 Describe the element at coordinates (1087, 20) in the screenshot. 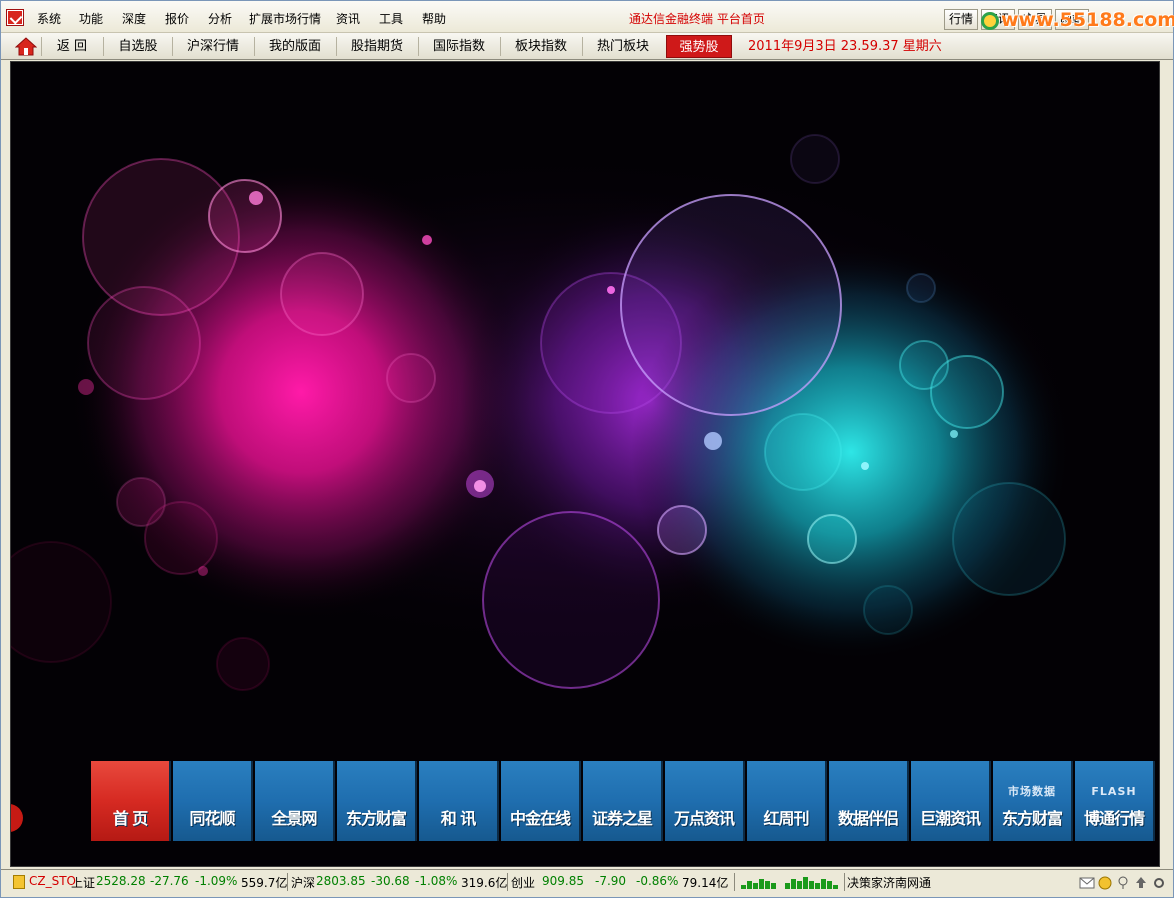

I see `watermark-text: www.55188.com` at that location.